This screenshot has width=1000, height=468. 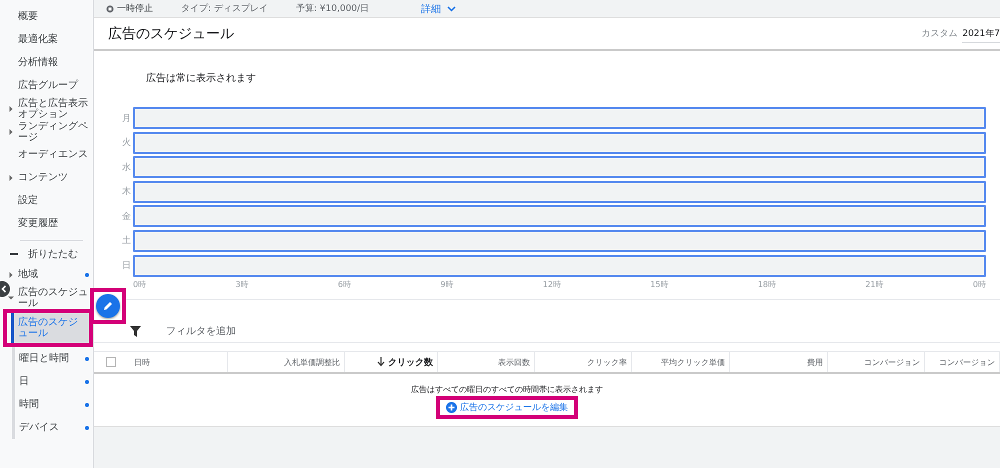 I want to click on campaign-type: タイプ: ディスプレイ, so click(x=224, y=8).